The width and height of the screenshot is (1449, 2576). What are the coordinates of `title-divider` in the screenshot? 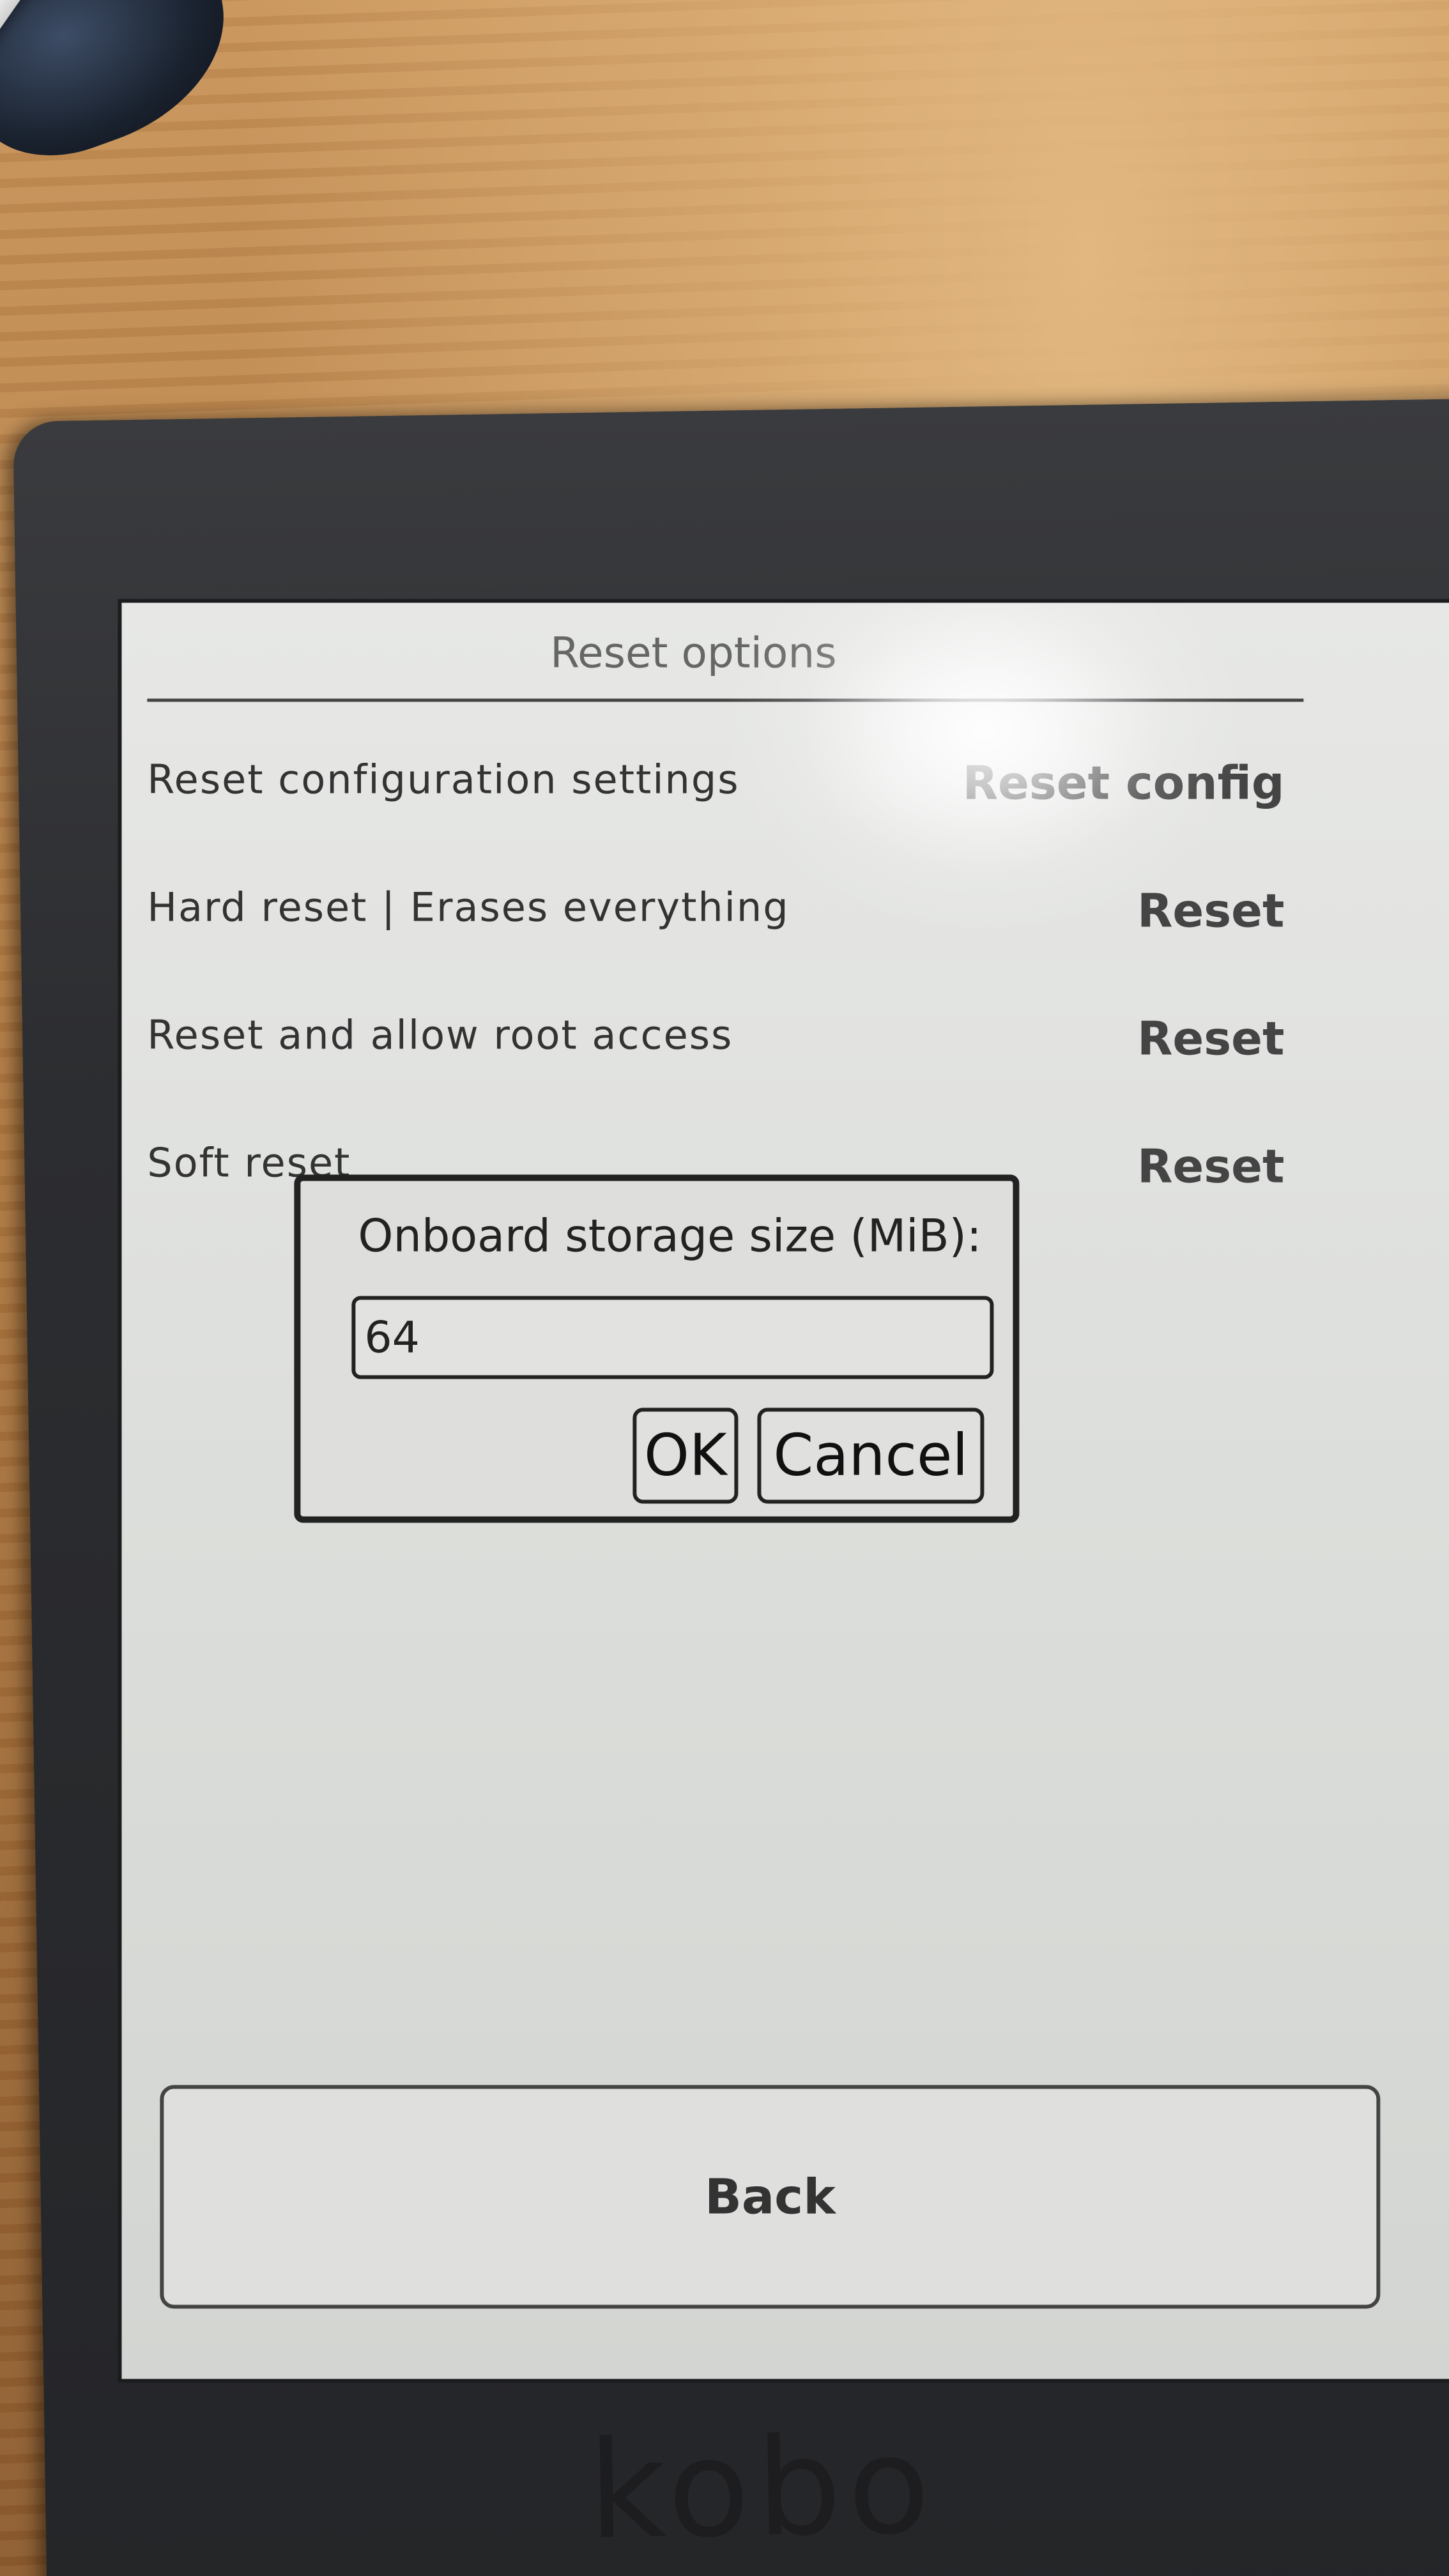 It's located at (725, 700).